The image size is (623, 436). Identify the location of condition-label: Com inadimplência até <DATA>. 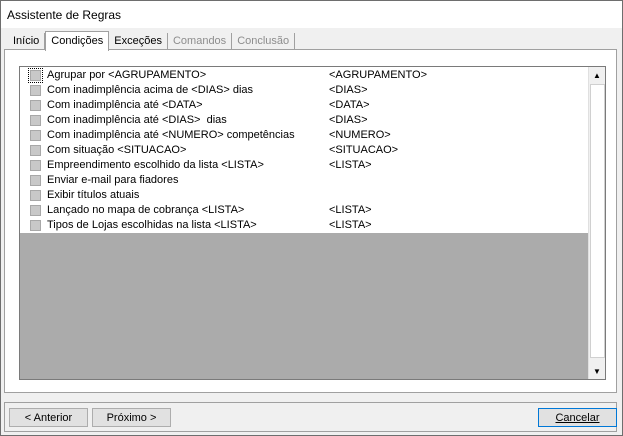
(125, 105).